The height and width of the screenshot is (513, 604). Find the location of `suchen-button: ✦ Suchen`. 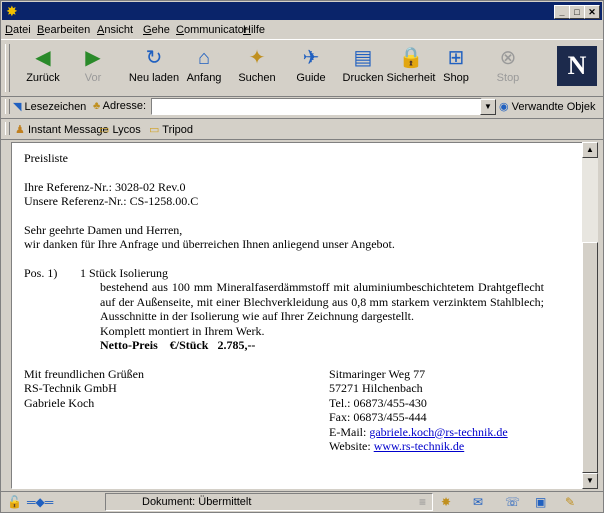

suchen-button: ✦ Suchen is located at coordinates (257, 67).